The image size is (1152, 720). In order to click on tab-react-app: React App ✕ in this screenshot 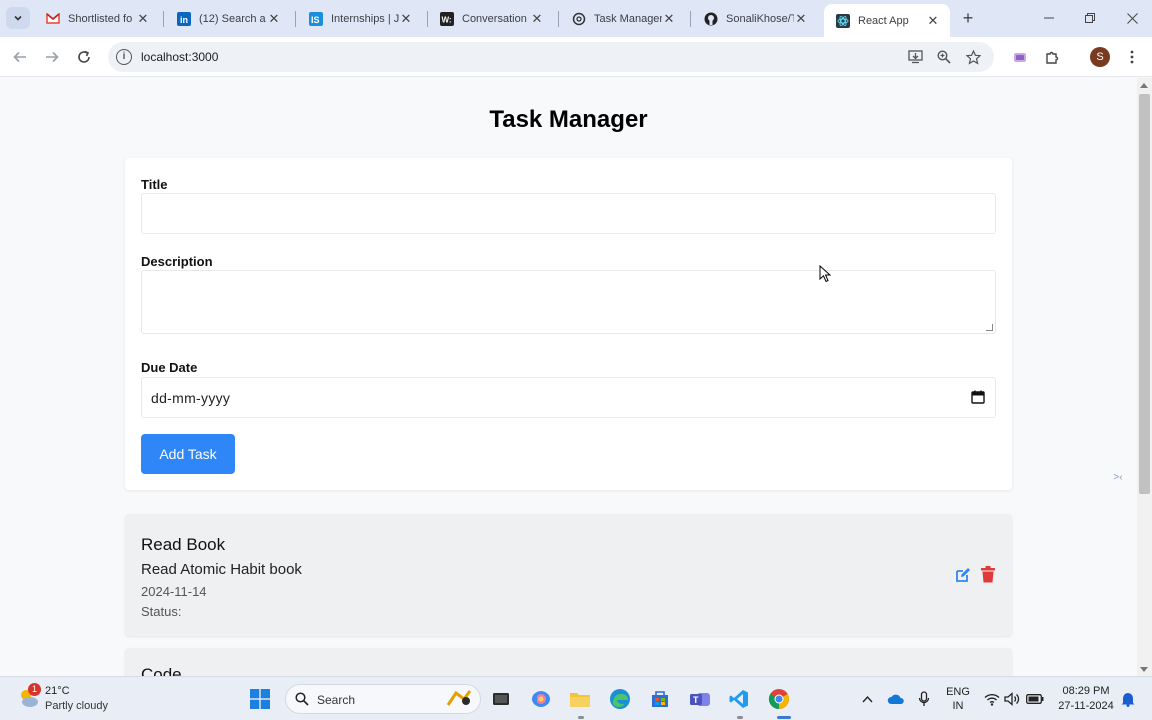, I will do `click(887, 20)`.